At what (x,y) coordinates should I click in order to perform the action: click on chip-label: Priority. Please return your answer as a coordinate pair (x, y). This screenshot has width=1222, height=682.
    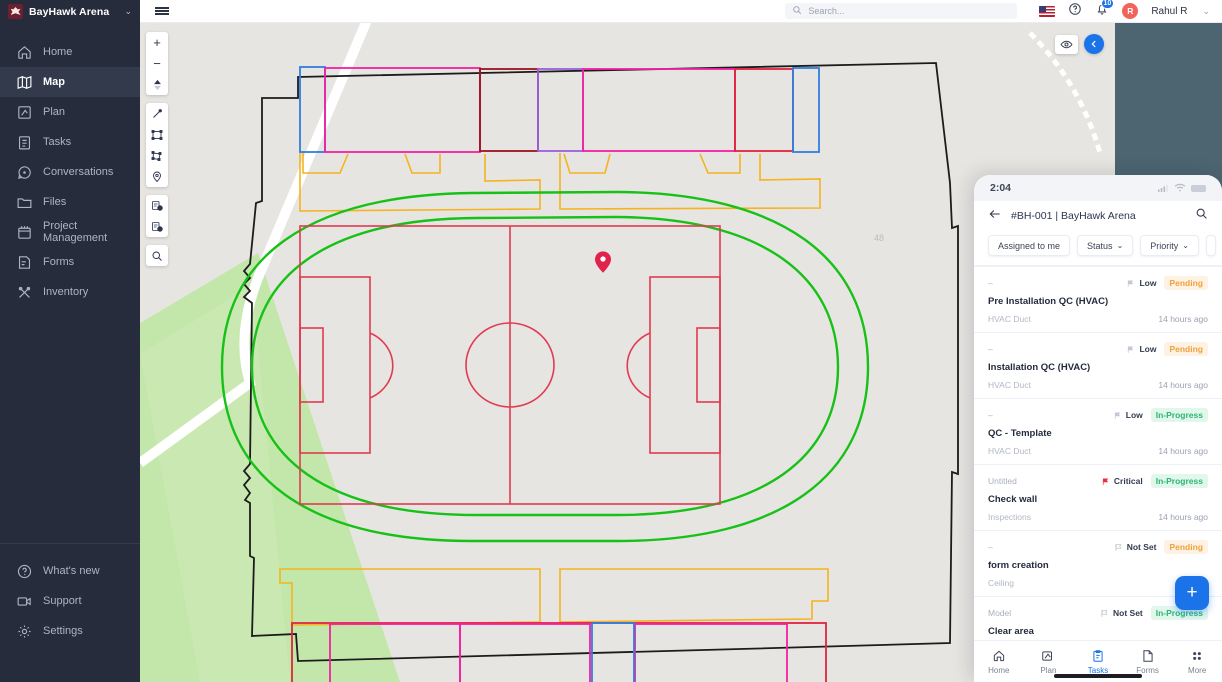
    Looking at the image, I should click on (1164, 245).